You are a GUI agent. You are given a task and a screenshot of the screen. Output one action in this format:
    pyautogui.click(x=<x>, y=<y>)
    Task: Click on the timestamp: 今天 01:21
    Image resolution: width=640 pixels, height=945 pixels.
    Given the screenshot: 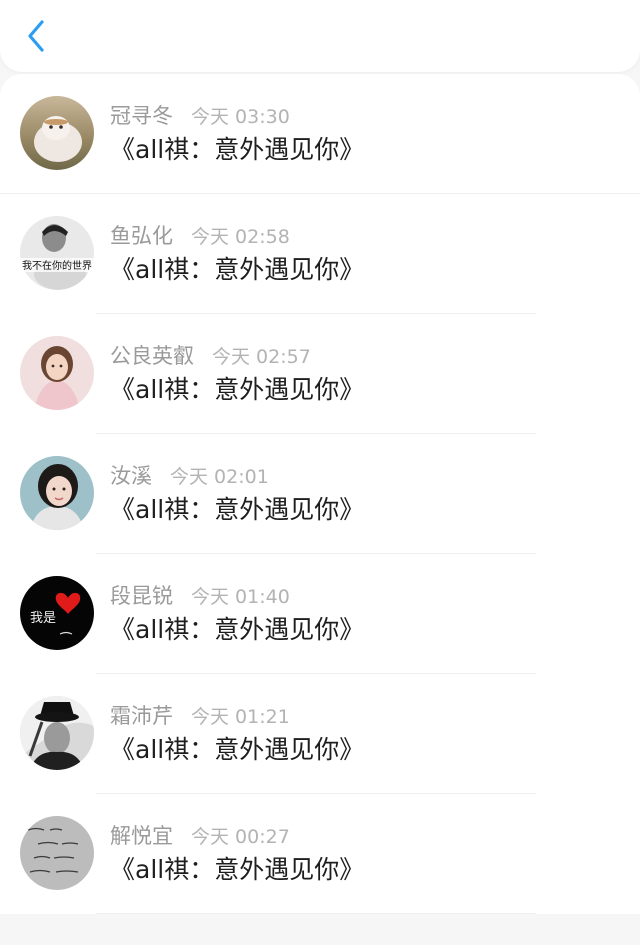 What is the action you would take?
    pyautogui.click(x=240, y=717)
    